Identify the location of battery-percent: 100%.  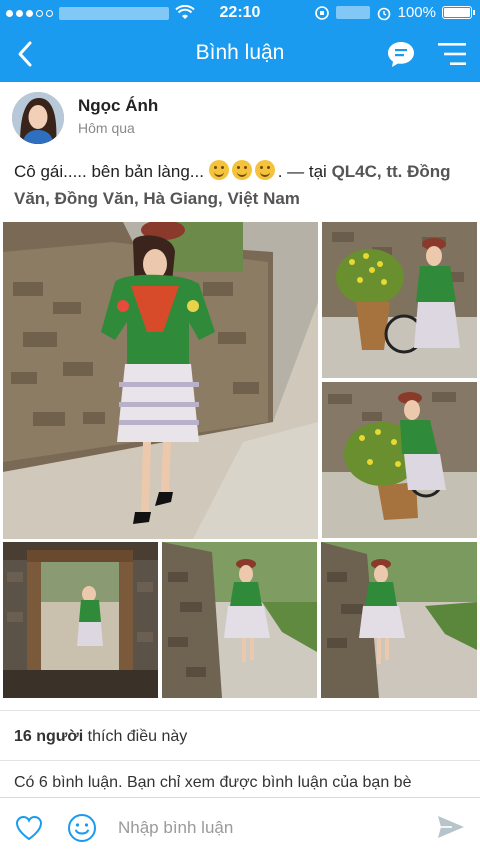
(416, 12).